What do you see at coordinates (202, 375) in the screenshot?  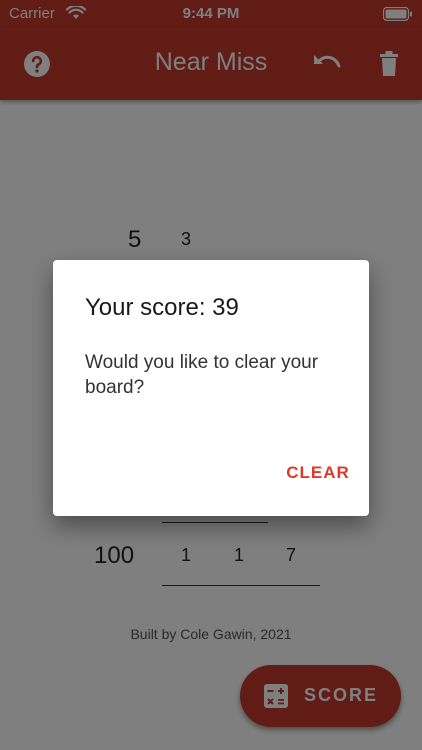 I see `dialog-message: Would you like to clear your board?` at bounding box center [202, 375].